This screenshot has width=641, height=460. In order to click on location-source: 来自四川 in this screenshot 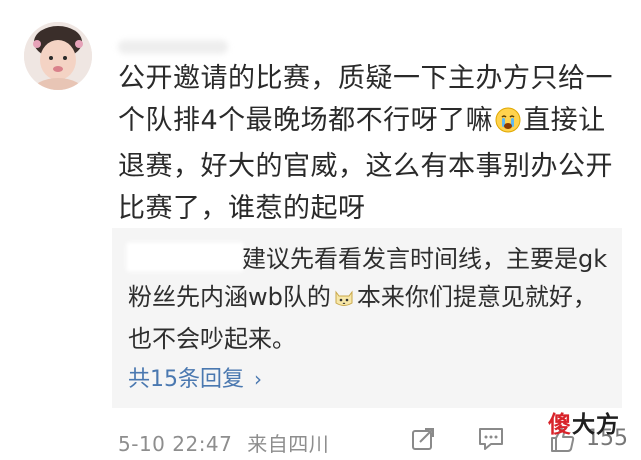, I will do `click(288, 444)`.